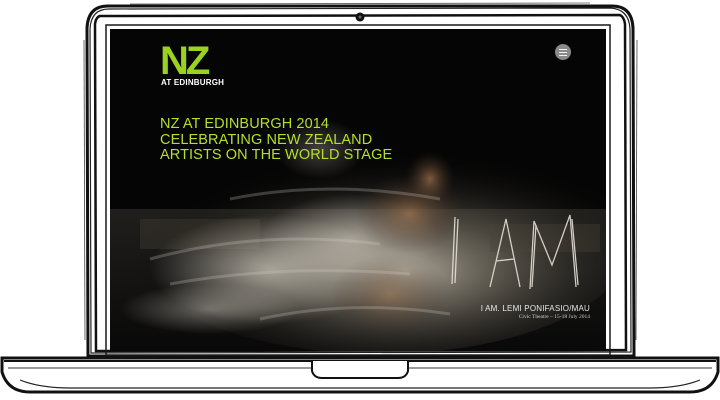  Describe the element at coordinates (554, 317) in the screenshot. I see `show-details: Civic Theatre – 15-18 July 2014` at that location.